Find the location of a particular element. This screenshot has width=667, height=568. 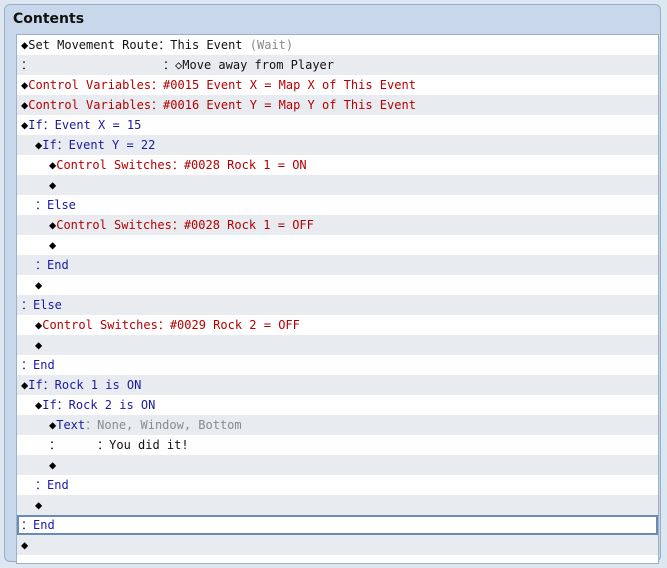

command-text: Control Switches：#0028 Rock 1 = OFF is located at coordinates (185, 225).